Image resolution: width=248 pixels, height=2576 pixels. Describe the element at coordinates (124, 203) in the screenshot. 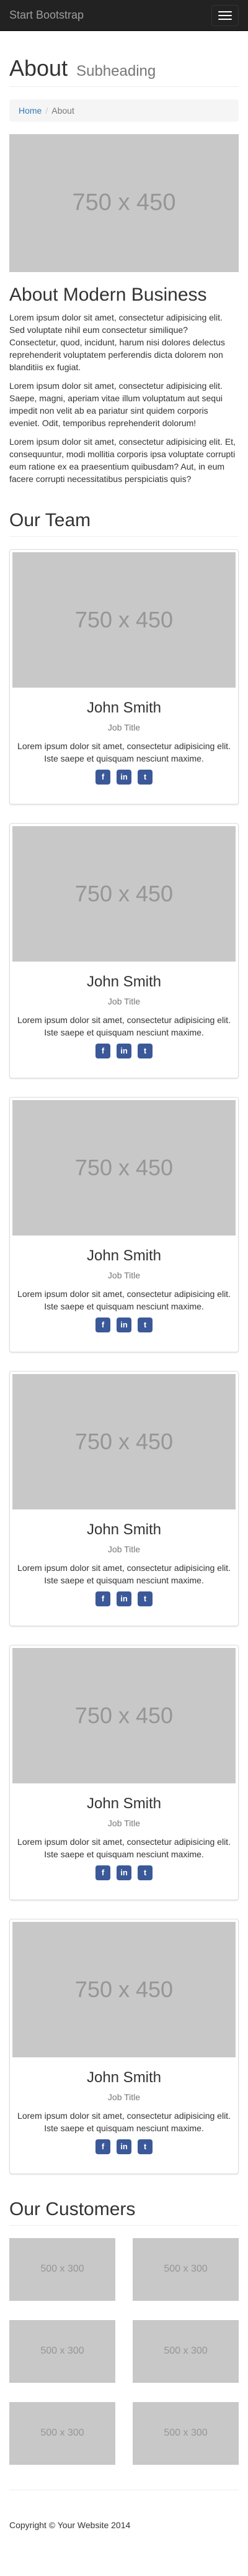

I see `about-image: 750 x 450` at that location.